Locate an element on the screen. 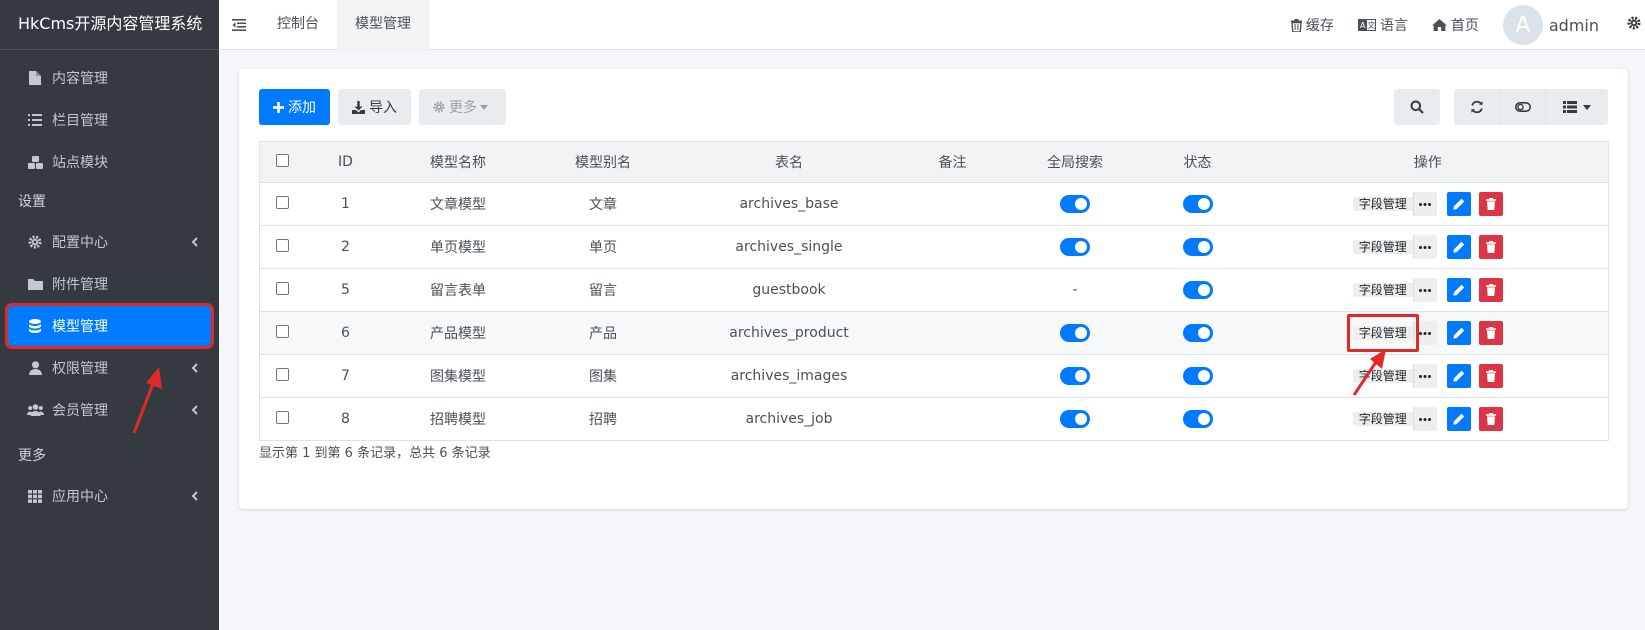 This screenshot has width=1645, height=630. table-row: 1 文章模型 文章 archives_base 字段管理 is located at coordinates (934, 204).